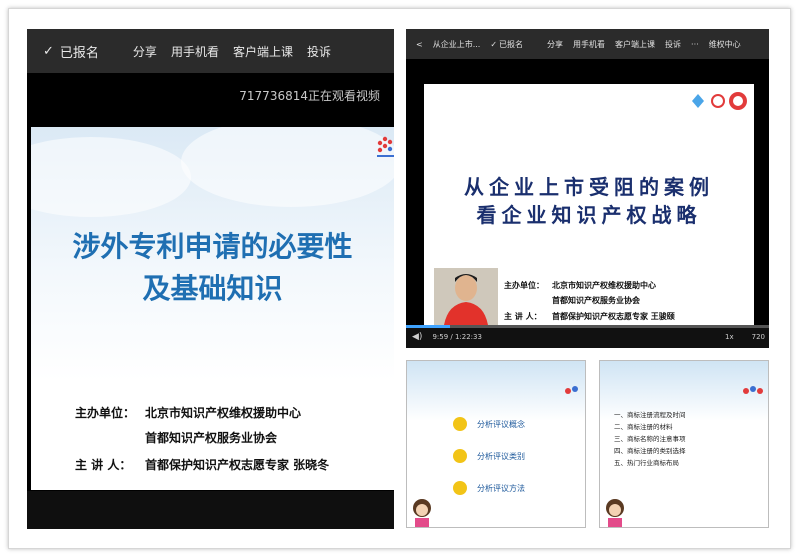  What do you see at coordinates (555, 44) in the screenshot?
I see `share-button-2: 分享` at bounding box center [555, 44].